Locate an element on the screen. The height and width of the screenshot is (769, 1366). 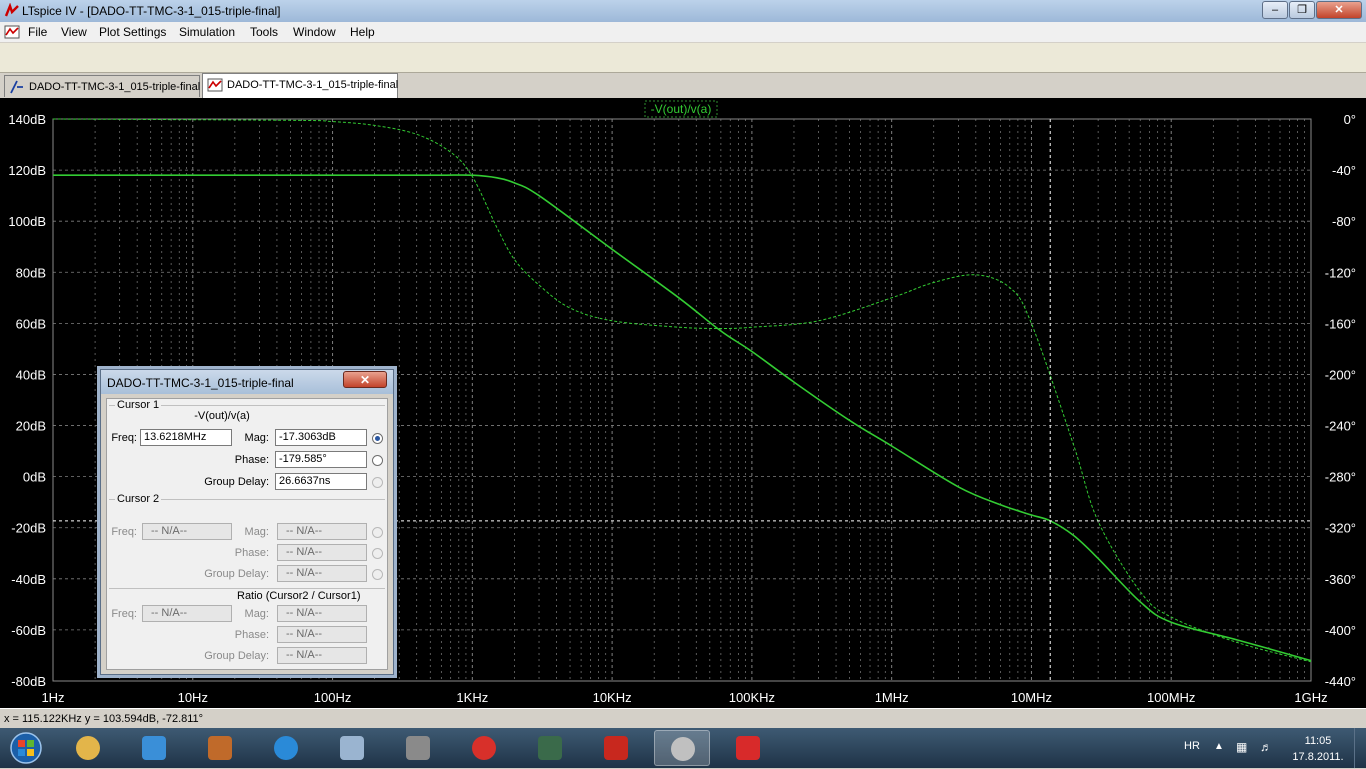
menu-tools: Tools is located at coordinates (264, 32).